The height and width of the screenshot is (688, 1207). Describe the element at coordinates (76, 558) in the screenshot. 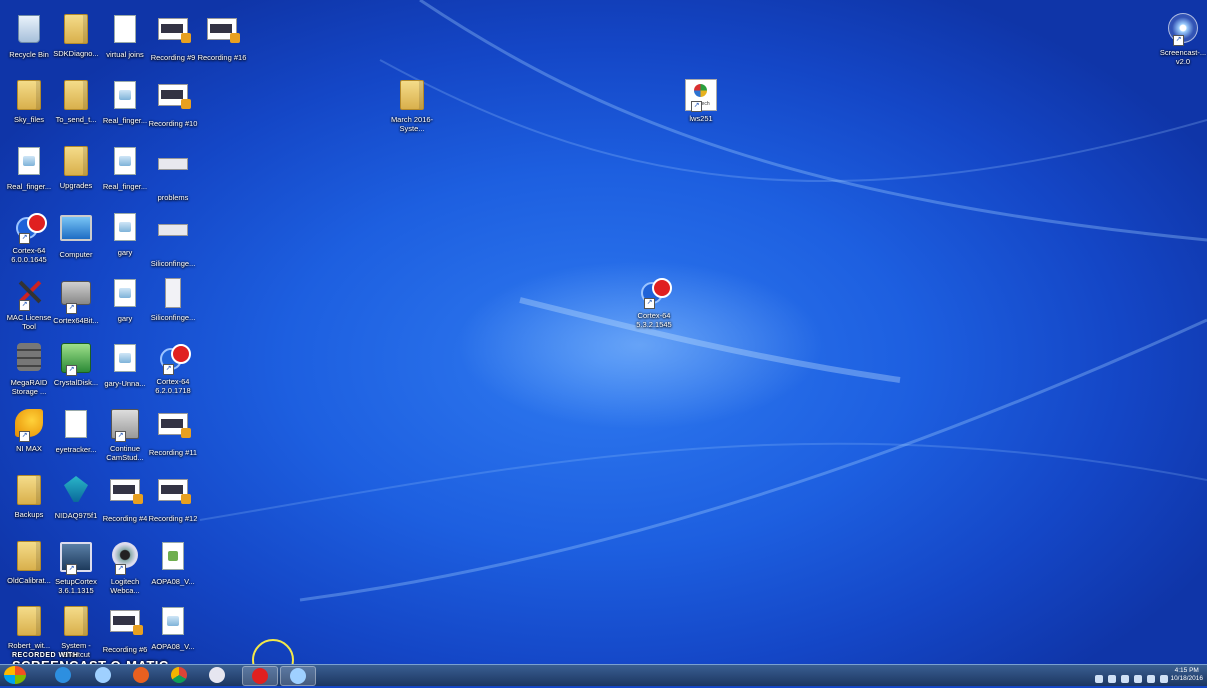

I see `setup-icon: ↗` at that location.